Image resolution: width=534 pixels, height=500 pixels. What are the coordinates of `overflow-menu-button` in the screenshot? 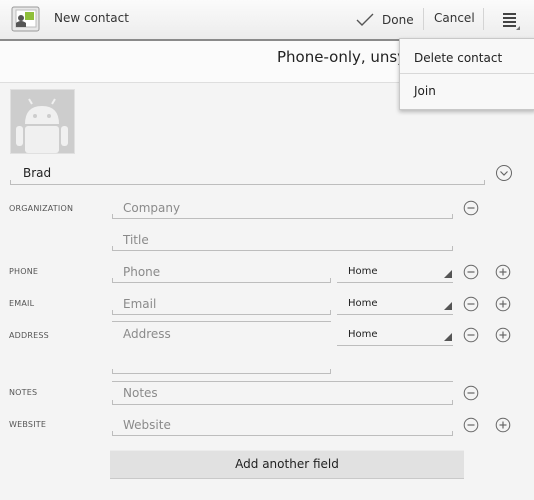 It's located at (511, 20).